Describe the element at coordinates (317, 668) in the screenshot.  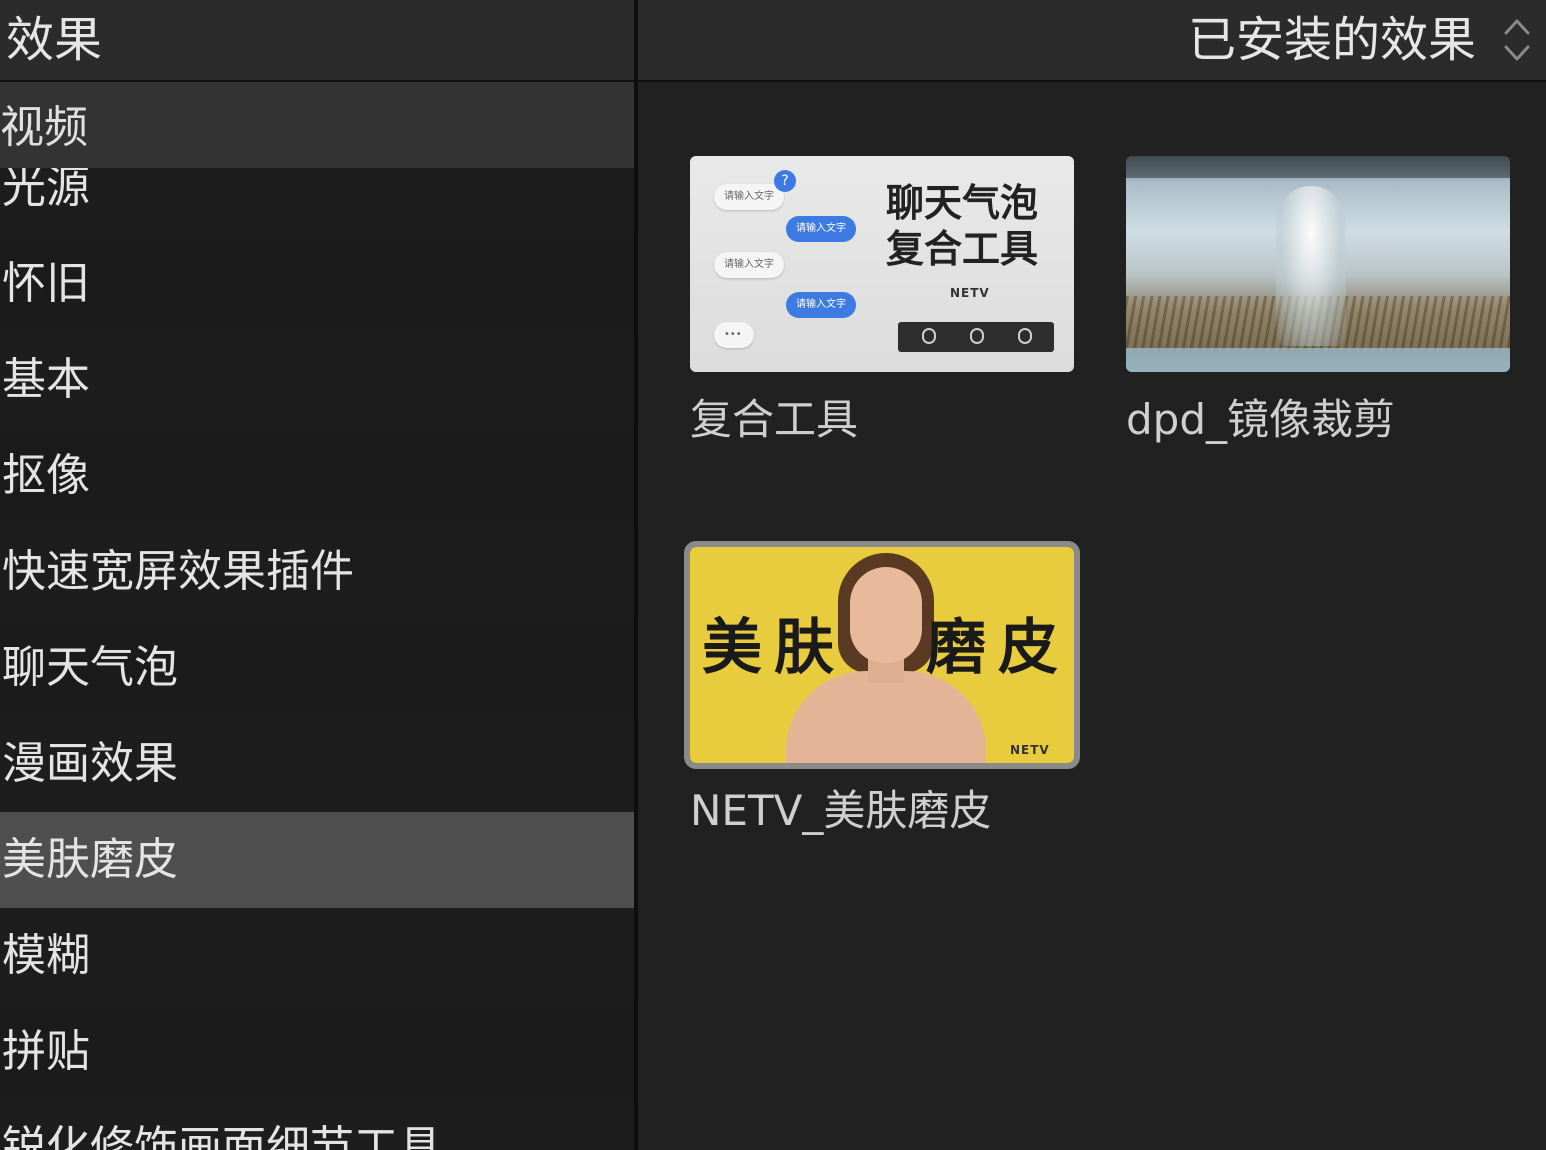
I see `category-item-chat-bubble: 聊天气泡` at that location.